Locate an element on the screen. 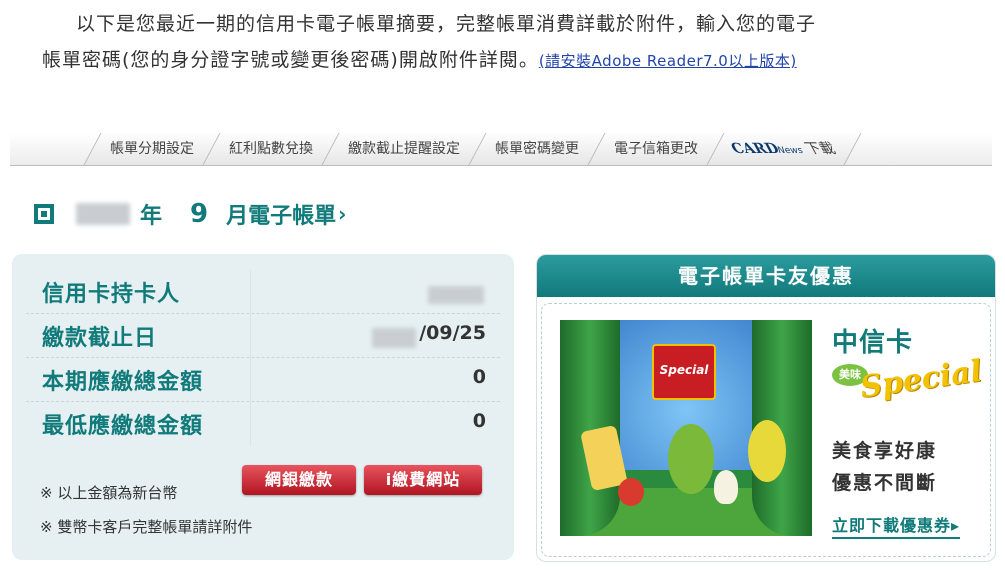 This screenshot has width=1005, height=570. minimum-due-label: 最低應繳總金額 is located at coordinates (123, 426).